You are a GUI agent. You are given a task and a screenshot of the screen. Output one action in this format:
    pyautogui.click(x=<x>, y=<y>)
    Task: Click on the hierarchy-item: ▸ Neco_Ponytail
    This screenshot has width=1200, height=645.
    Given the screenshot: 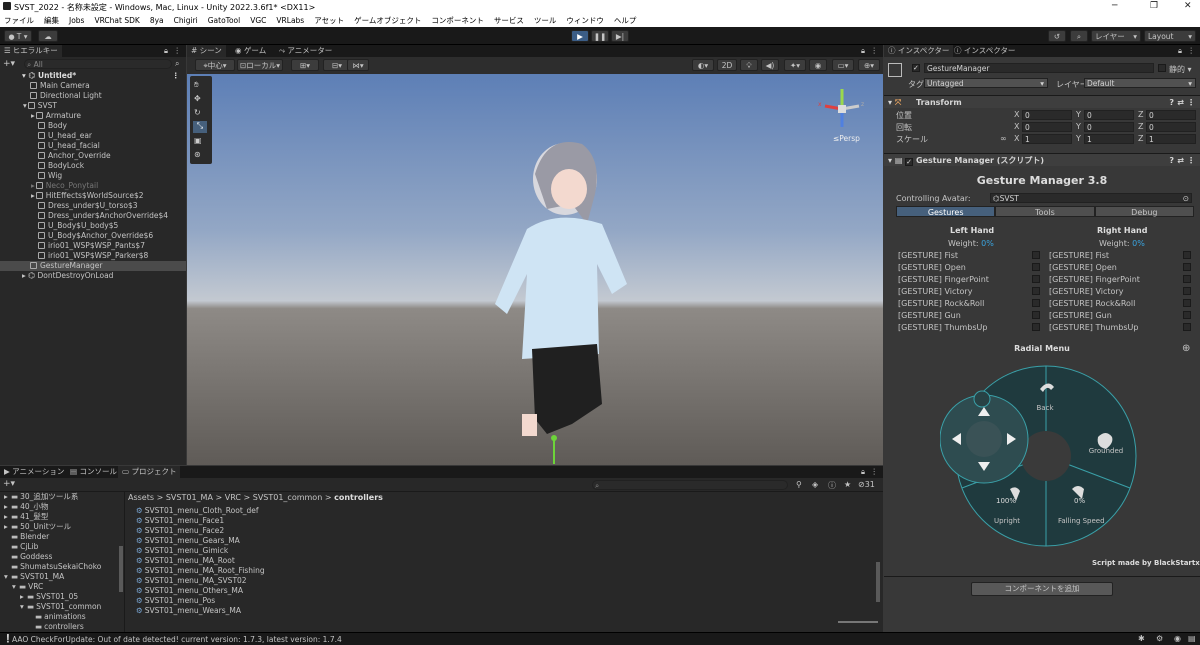 What is the action you would take?
    pyautogui.click(x=93, y=186)
    